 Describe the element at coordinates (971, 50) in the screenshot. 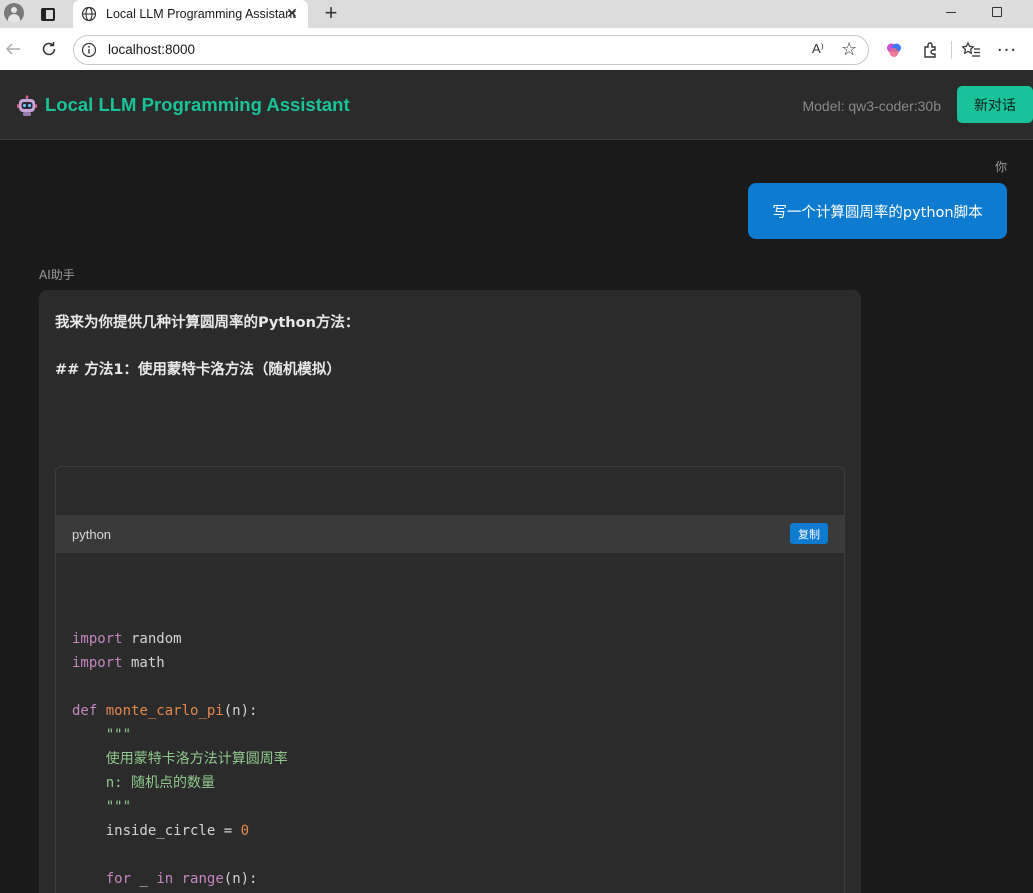

I see `favorites-icon` at that location.